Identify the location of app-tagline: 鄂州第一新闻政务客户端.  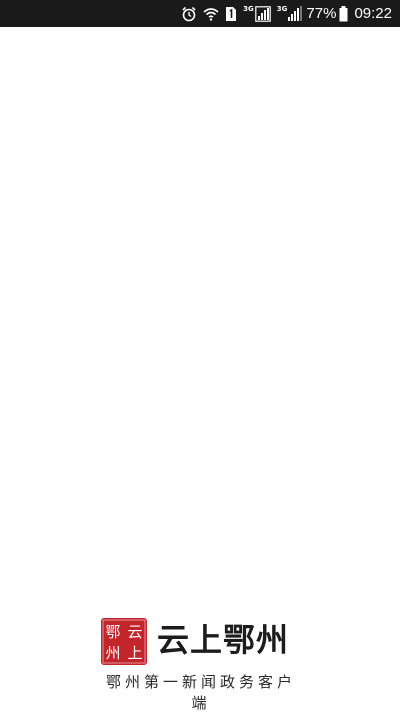
(200, 692).